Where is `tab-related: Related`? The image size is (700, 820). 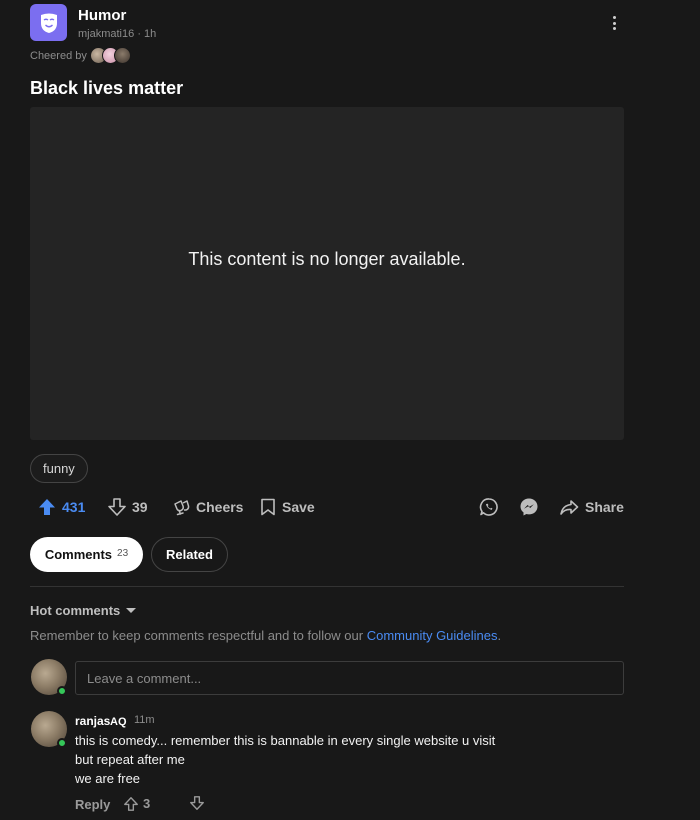 tab-related: Related is located at coordinates (189, 554).